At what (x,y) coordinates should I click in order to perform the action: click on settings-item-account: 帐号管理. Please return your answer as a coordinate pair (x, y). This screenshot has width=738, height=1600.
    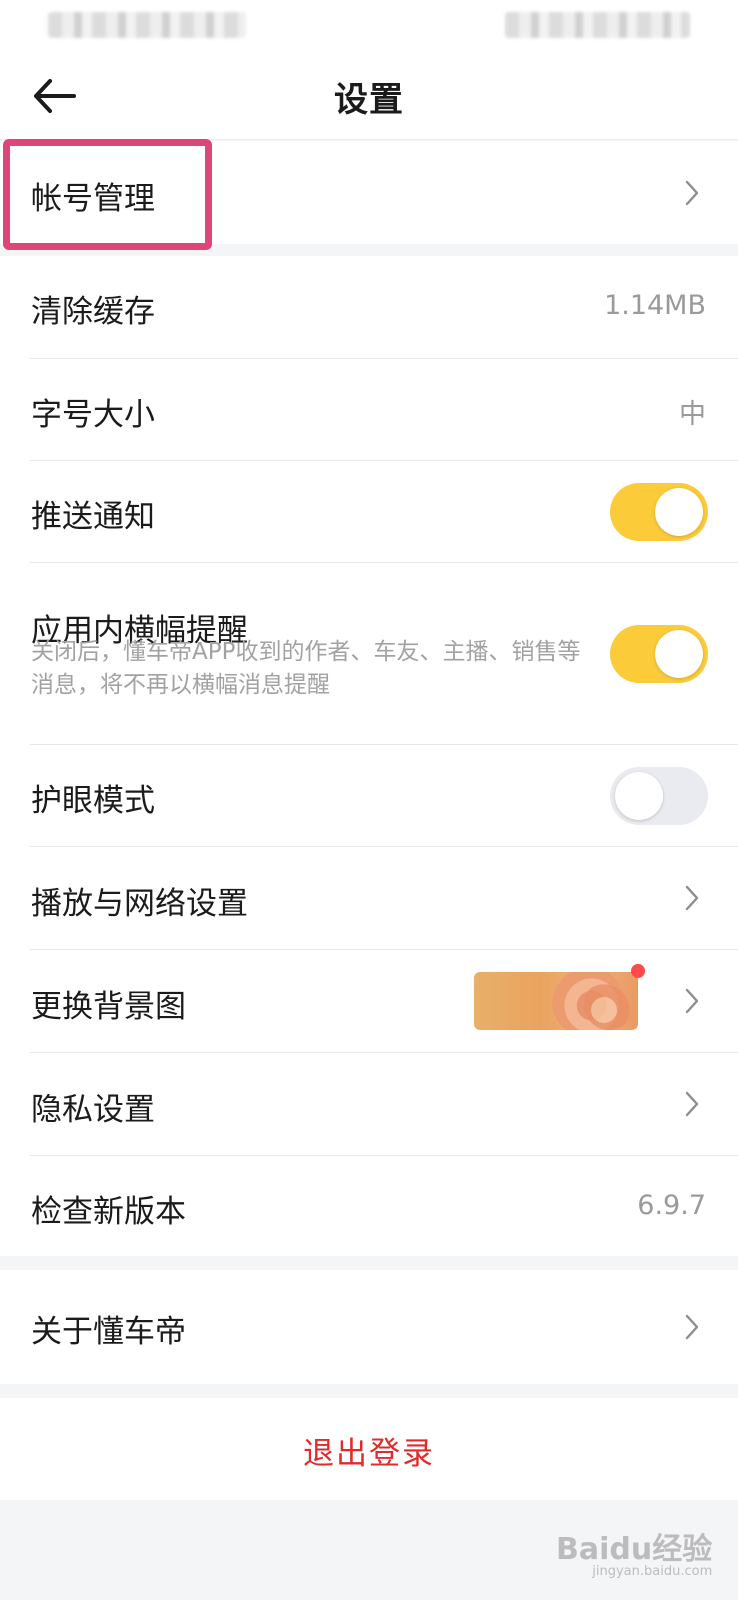
    Looking at the image, I should click on (369, 192).